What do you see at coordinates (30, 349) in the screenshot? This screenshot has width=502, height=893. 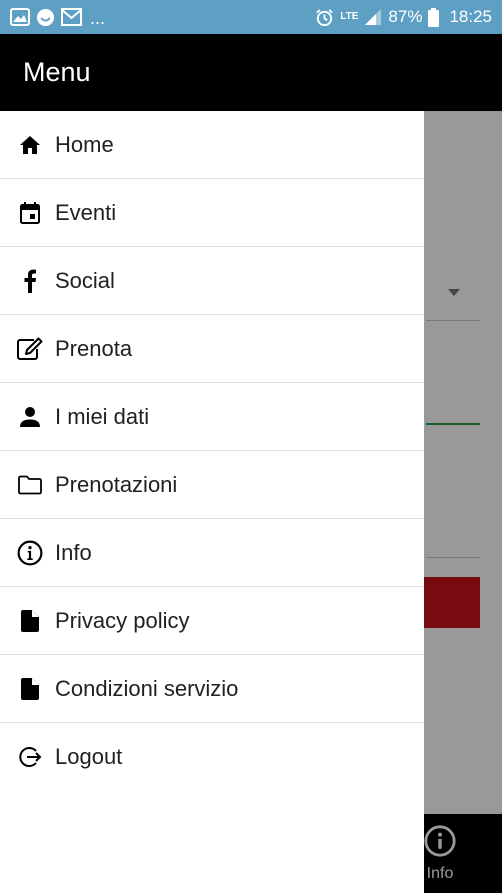 I see `edit-icon` at bounding box center [30, 349].